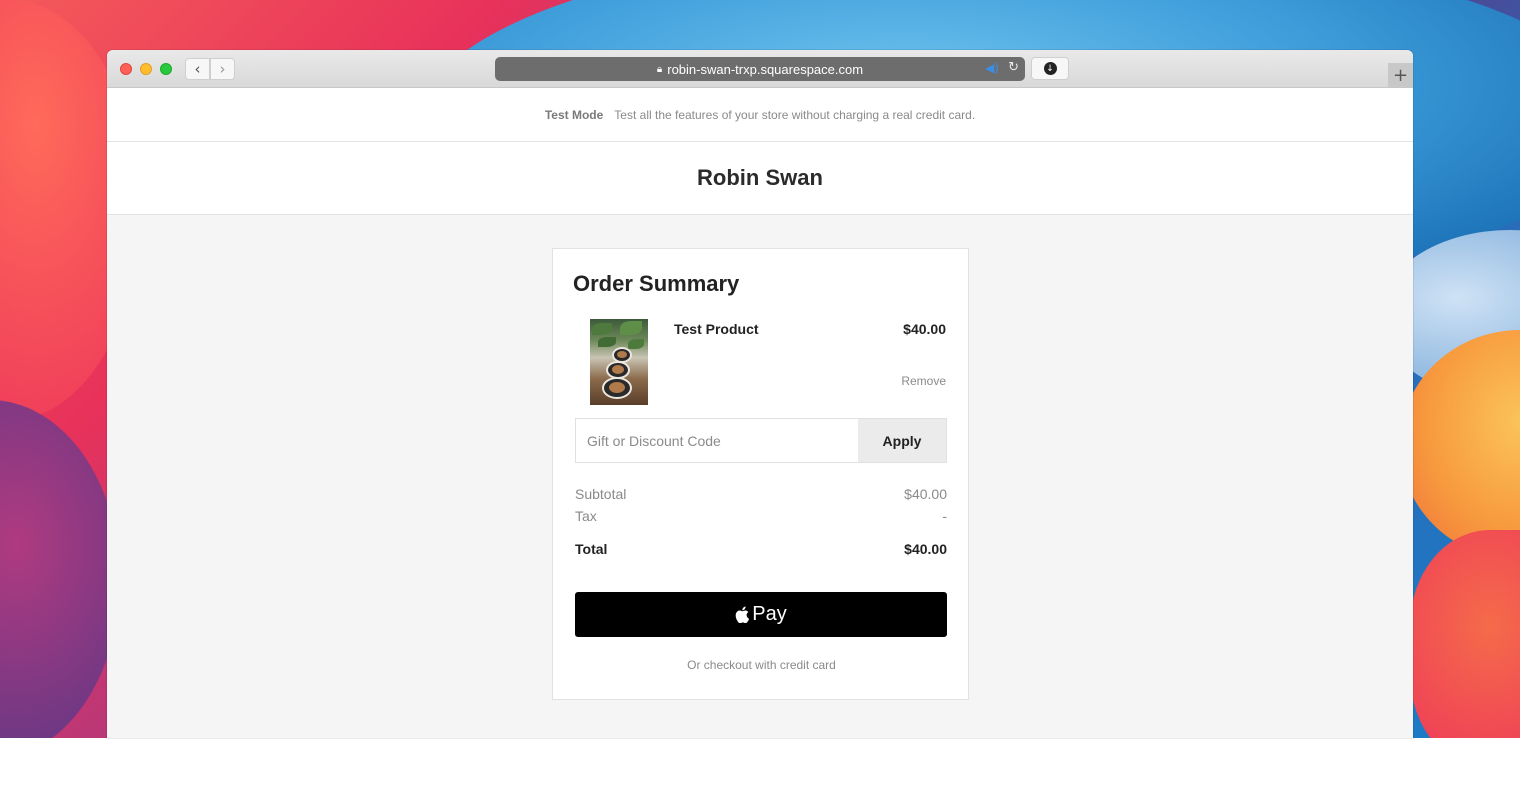 The height and width of the screenshot is (798, 1520). I want to click on close-window-button, so click(126, 69).